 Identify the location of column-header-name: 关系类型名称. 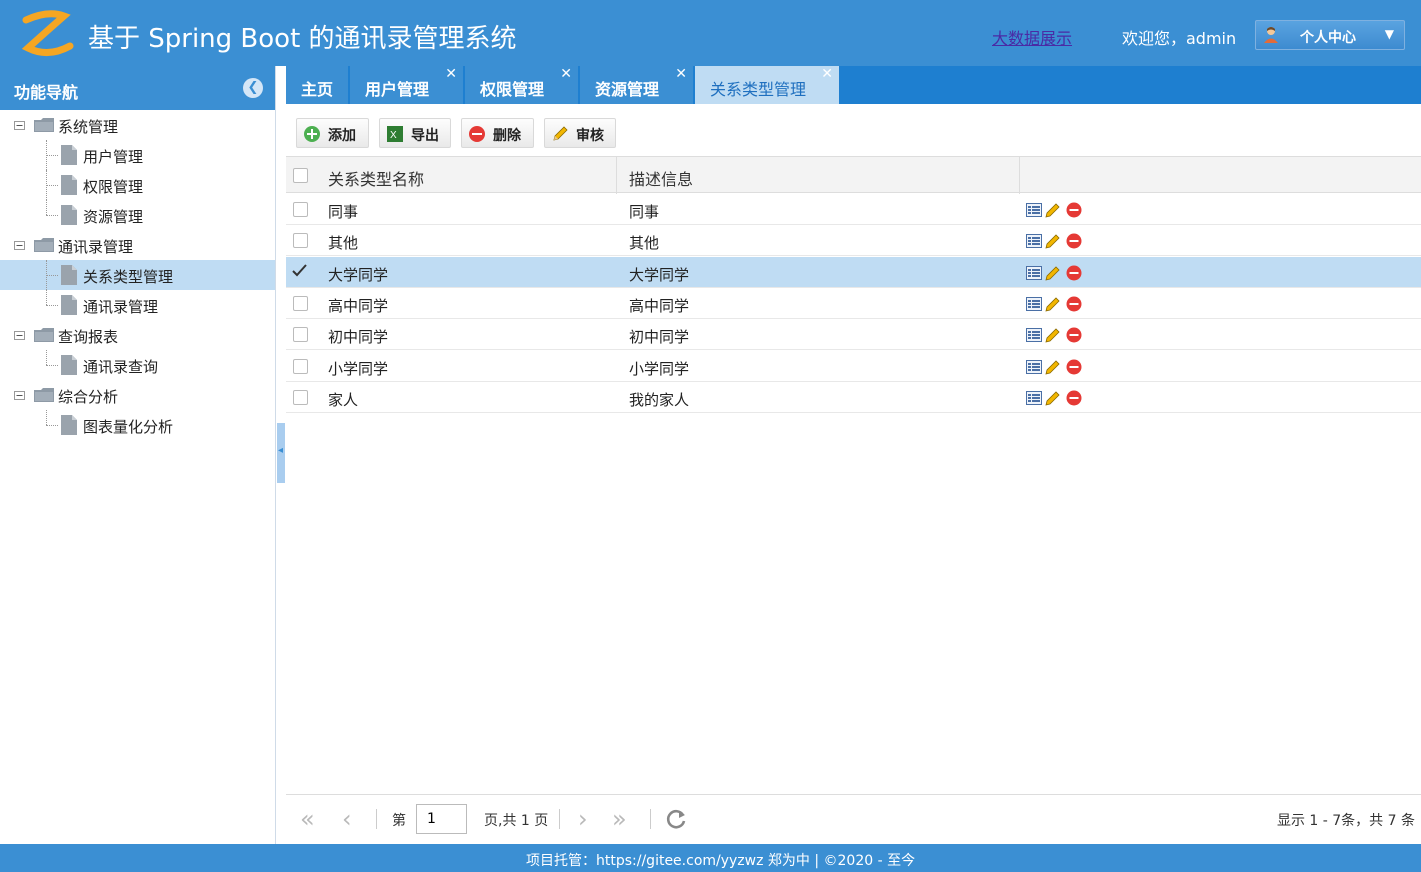
(376, 178).